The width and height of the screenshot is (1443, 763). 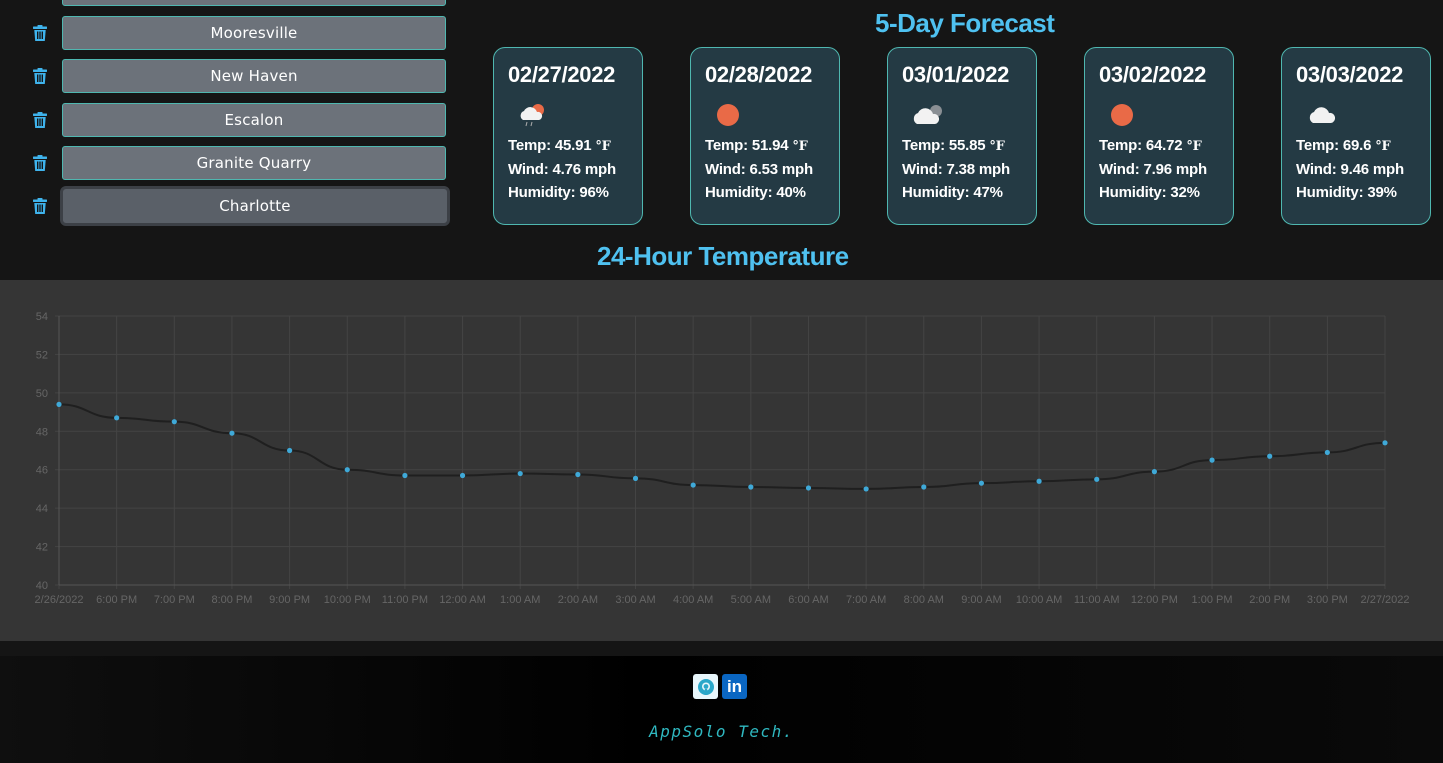 What do you see at coordinates (42, 509) in the screenshot?
I see `y-tick-label: 44` at bounding box center [42, 509].